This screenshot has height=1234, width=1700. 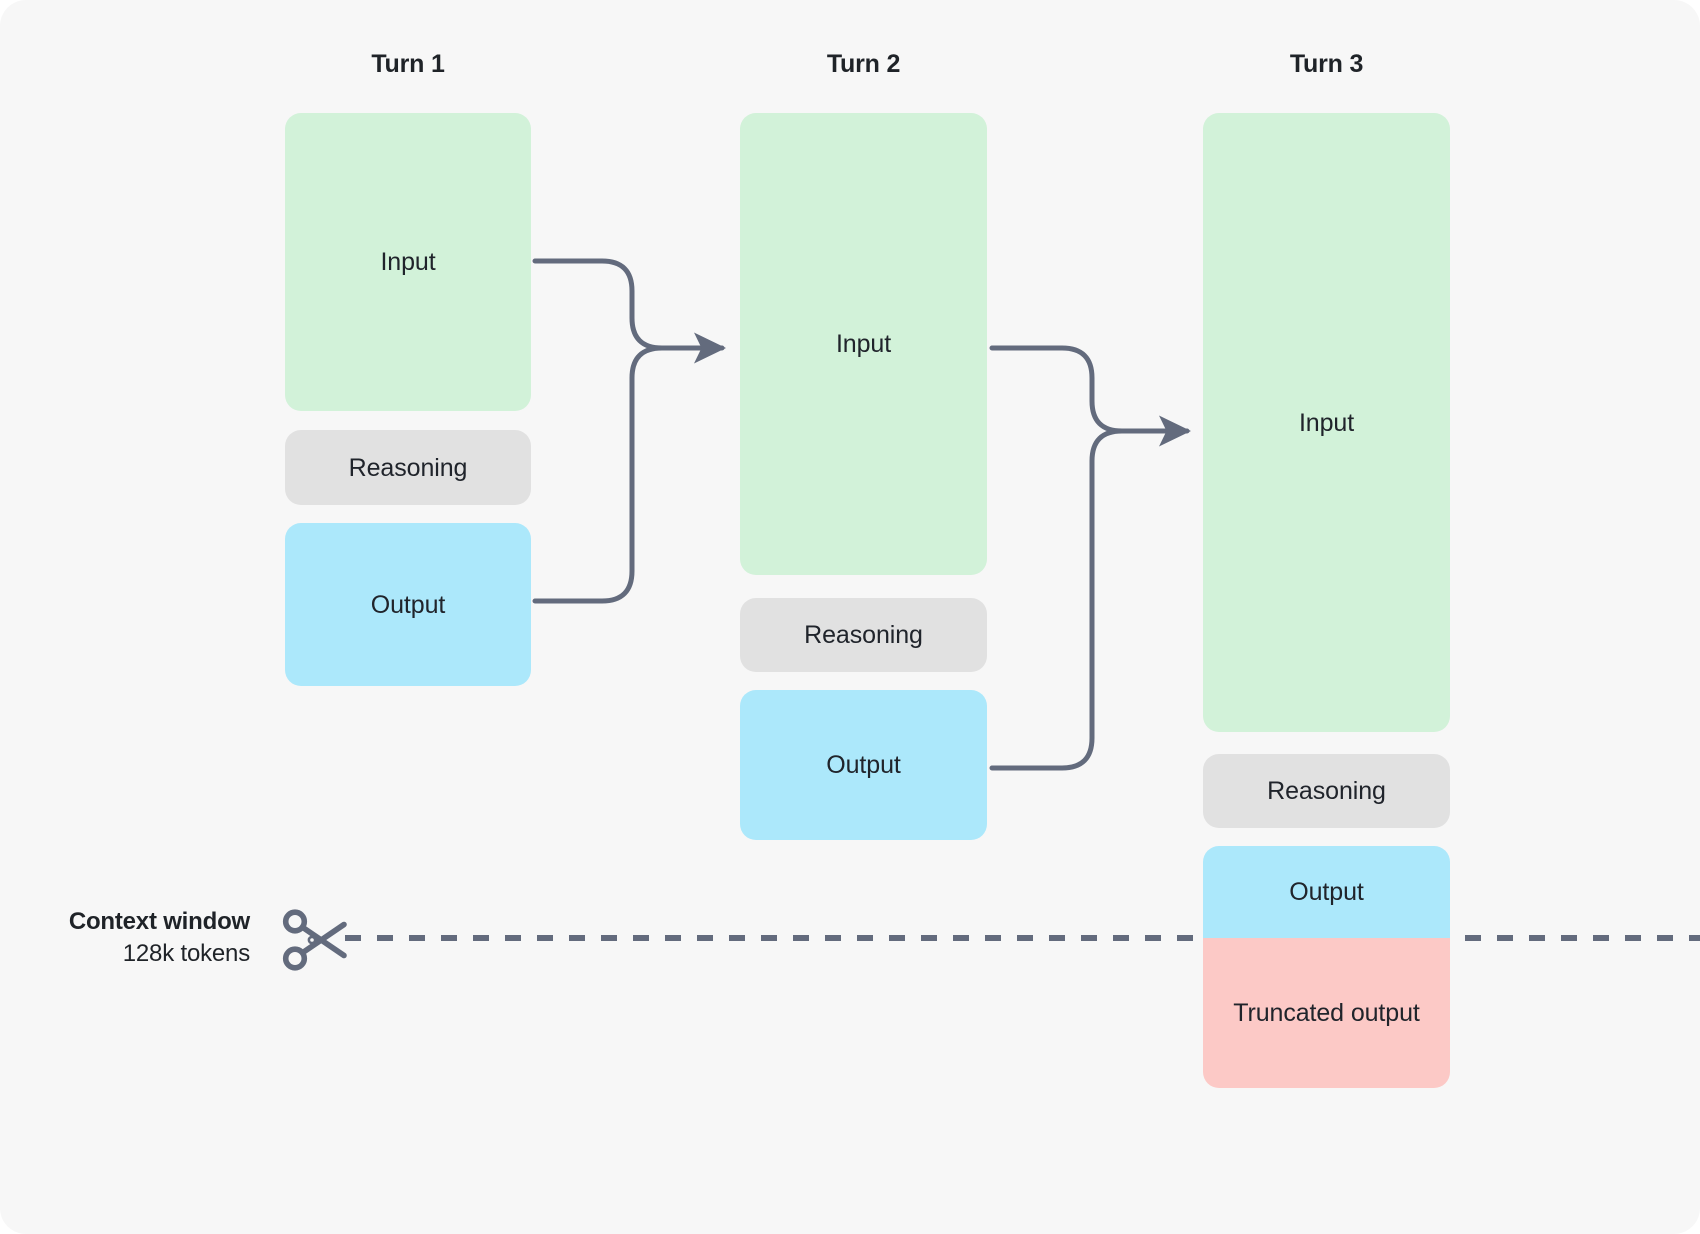 I want to click on block-truncated: Truncated output, so click(x=1326, y=1013).